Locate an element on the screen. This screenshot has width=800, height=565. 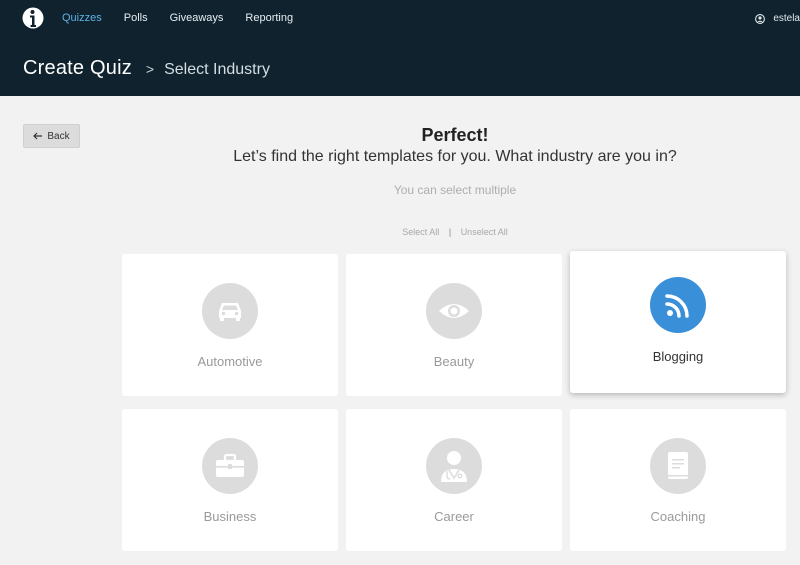
headline: Perfect! is located at coordinates (455, 135).